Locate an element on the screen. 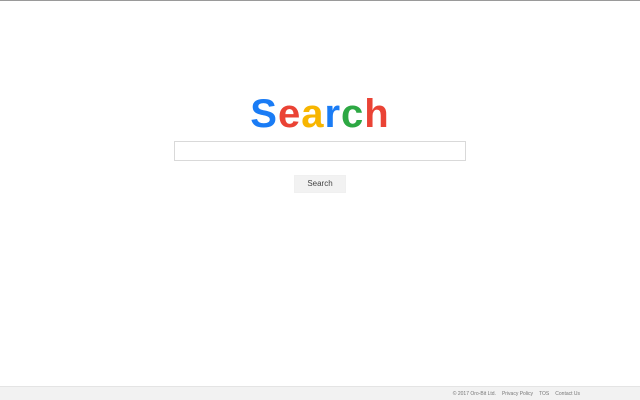 The width and height of the screenshot is (640, 400). footer-link-contact-us: Contact Us is located at coordinates (567, 394).